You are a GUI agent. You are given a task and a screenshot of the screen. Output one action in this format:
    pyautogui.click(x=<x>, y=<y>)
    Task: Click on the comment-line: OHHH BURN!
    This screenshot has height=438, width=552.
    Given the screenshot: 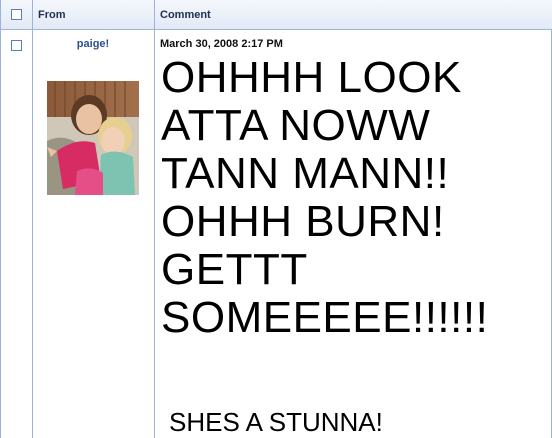 What is the action you would take?
    pyautogui.click(x=303, y=221)
    